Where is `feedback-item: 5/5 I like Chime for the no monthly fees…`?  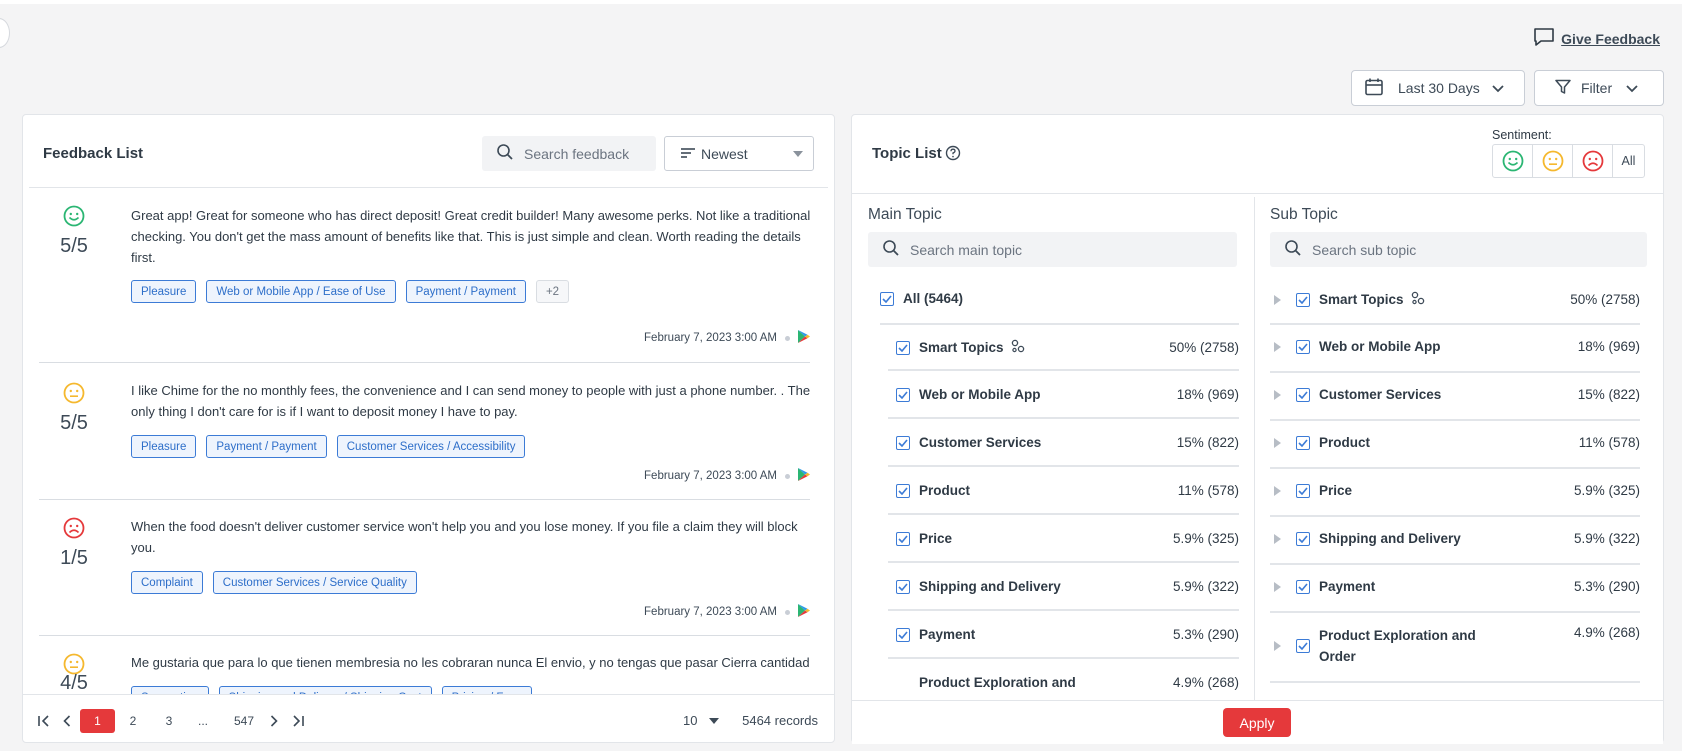
feedback-item: 5/5 I like Chime for the no monthly fees… is located at coordinates (424, 431).